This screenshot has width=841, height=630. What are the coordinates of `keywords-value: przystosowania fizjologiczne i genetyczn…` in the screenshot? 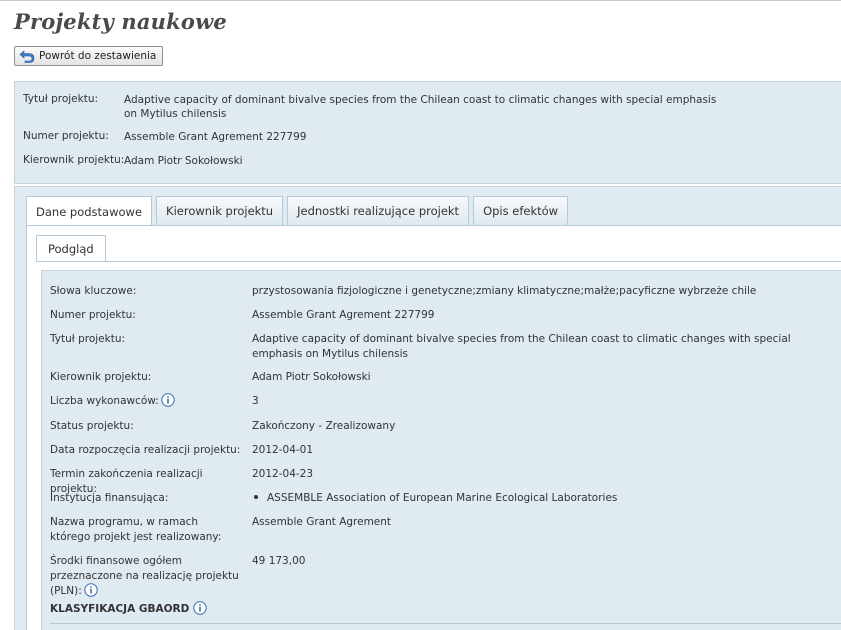 It's located at (504, 291).